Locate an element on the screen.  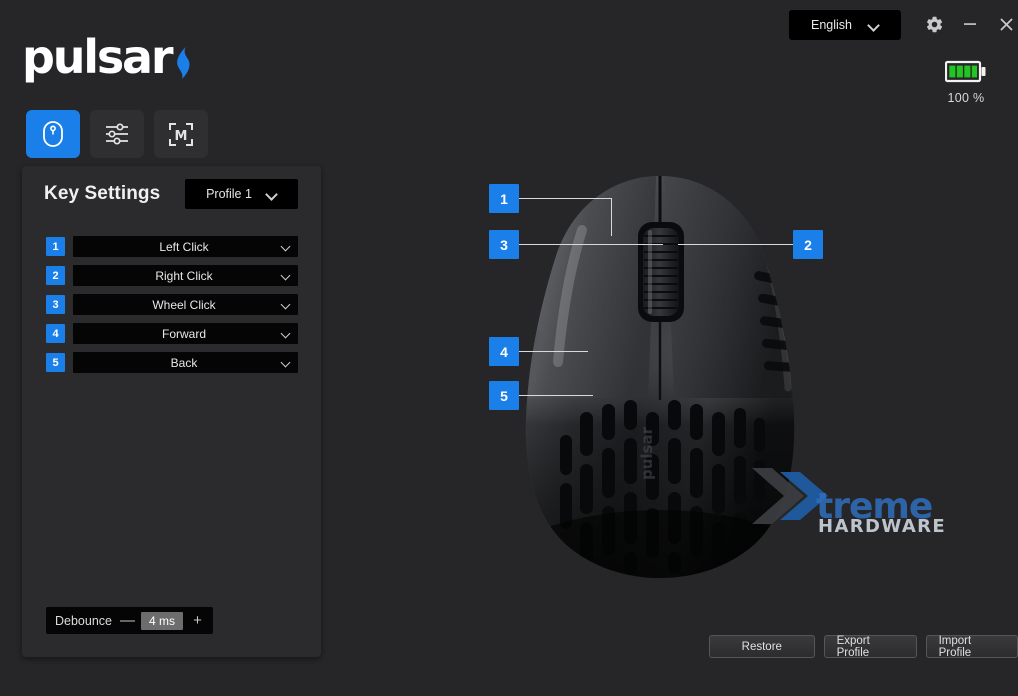
debounce-value: 4 ms is located at coordinates (162, 620).